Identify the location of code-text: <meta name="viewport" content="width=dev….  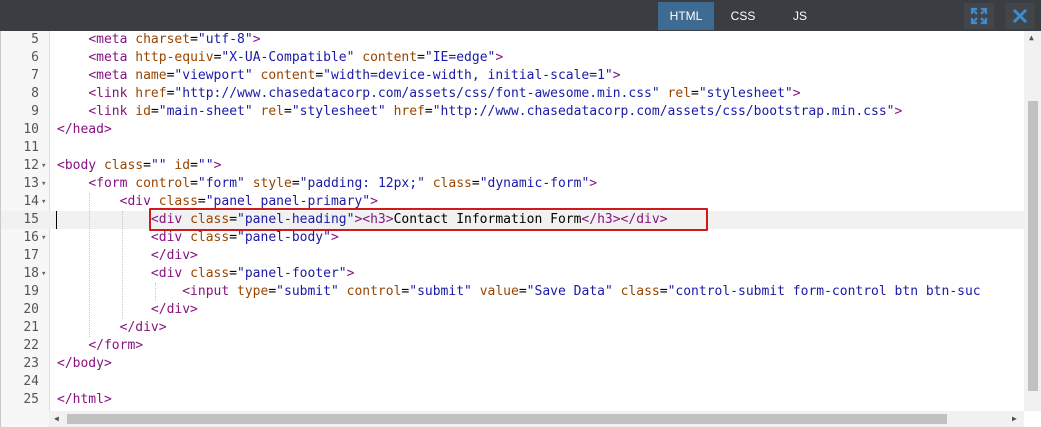
(339, 76).